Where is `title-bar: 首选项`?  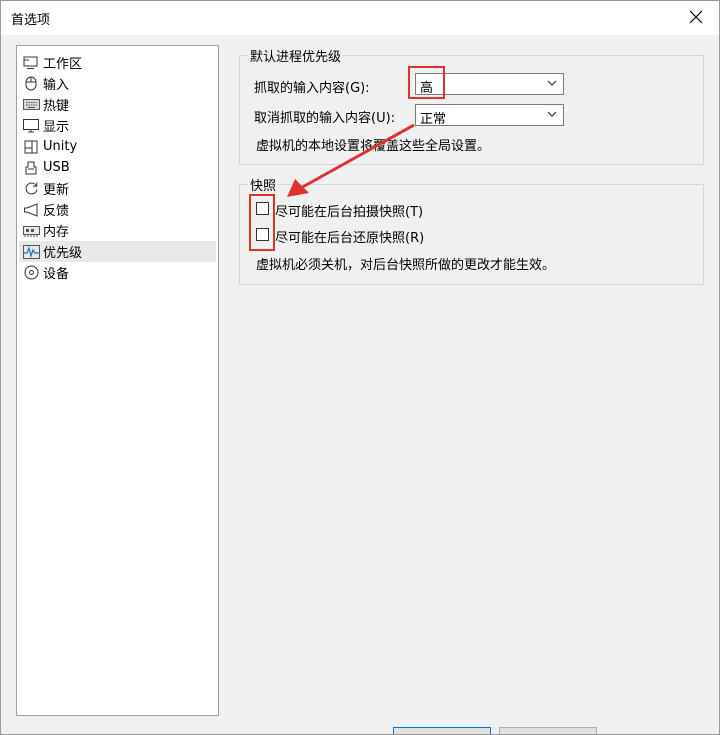
title-bar: 首选项 is located at coordinates (360, 18).